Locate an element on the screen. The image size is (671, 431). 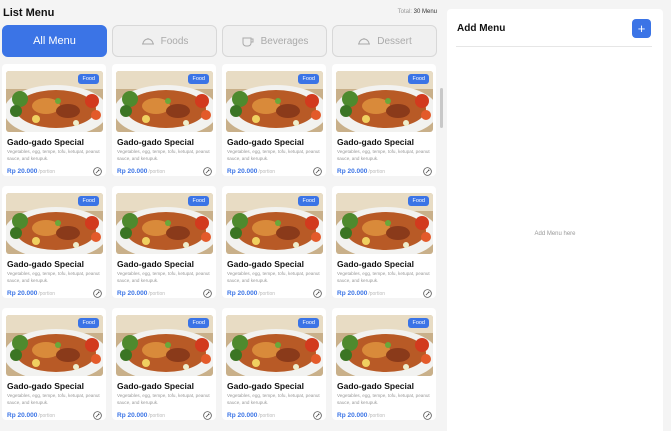
tab-foods: Foods is located at coordinates (164, 41).